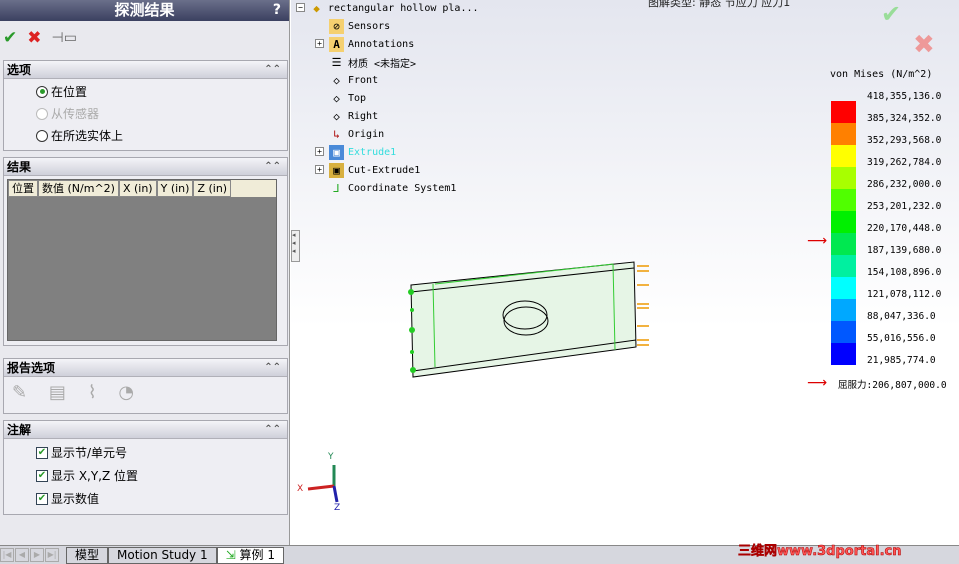 This screenshot has width=959, height=564. What do you see at coordinates (175, 188) in the screenshot?
I see `column-header: Y (in)` at bounding box center [175, 188].